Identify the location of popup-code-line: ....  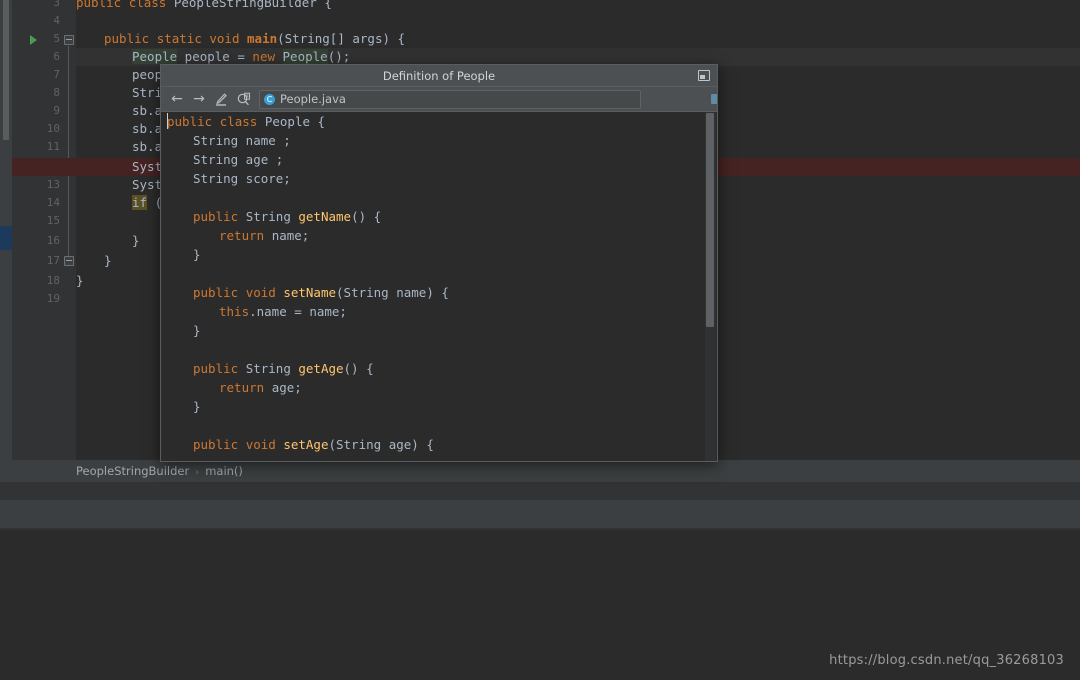
(204, 457).